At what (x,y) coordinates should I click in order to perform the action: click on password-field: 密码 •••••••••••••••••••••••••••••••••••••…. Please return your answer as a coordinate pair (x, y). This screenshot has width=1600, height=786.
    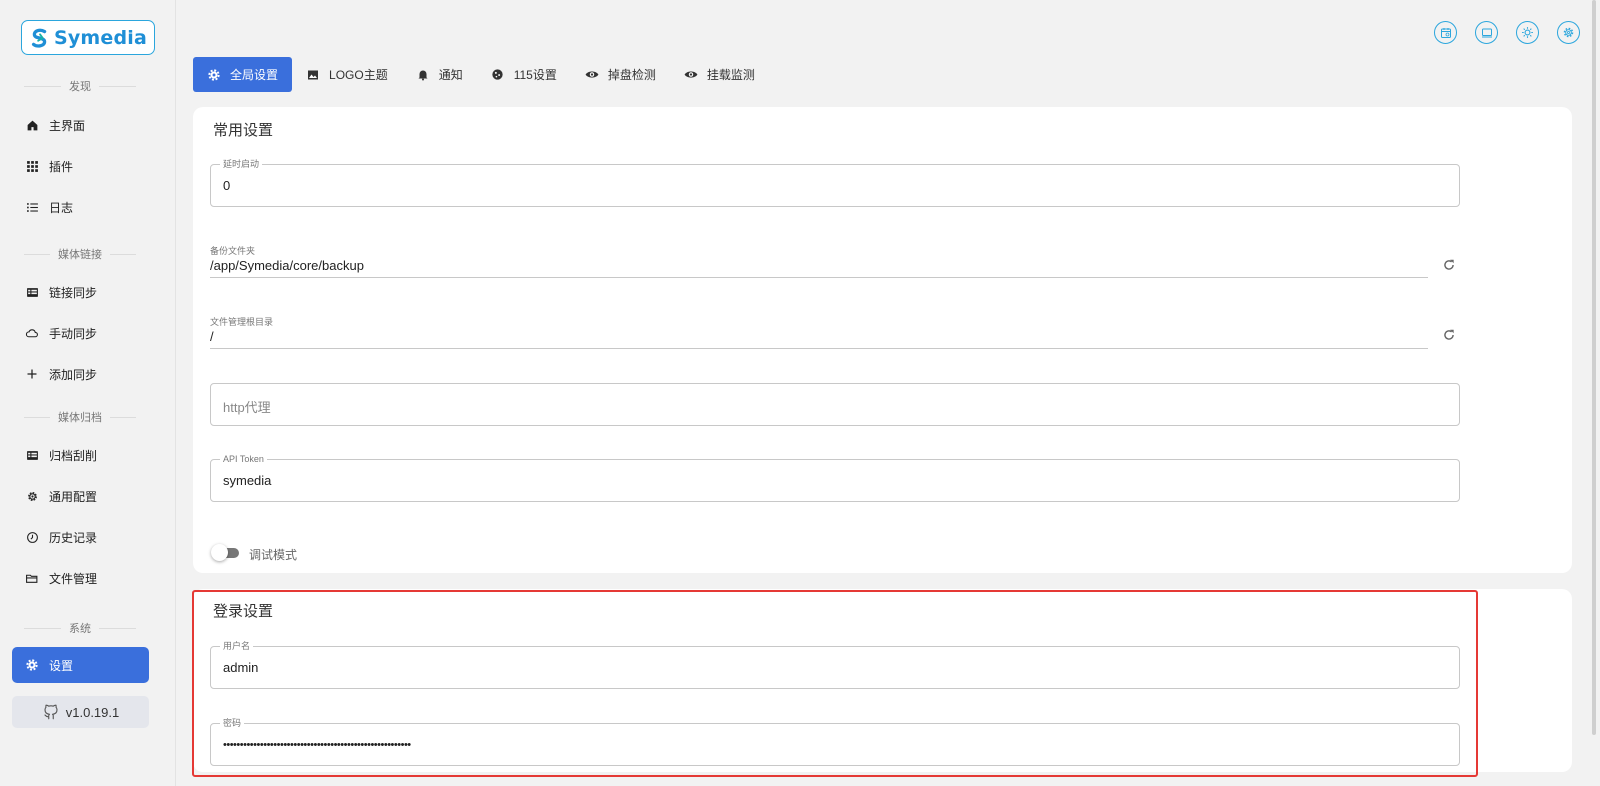
    Looking at the image, I should click on (835, 741).